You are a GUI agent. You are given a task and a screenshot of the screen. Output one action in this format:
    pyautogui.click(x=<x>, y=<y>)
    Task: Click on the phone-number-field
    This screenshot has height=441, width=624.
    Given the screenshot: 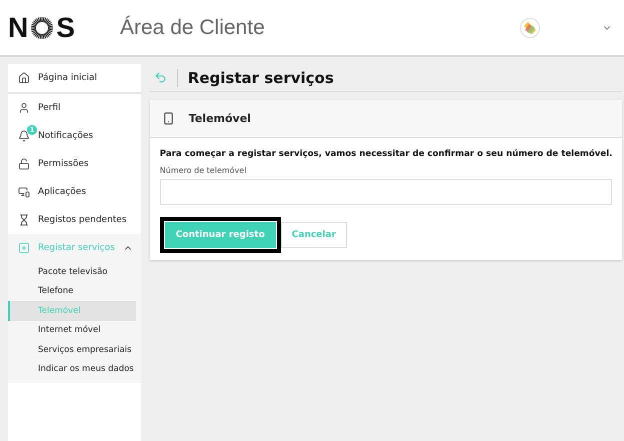 What is the action you would take?
    pyautogui.click(x=386, y=192)
    